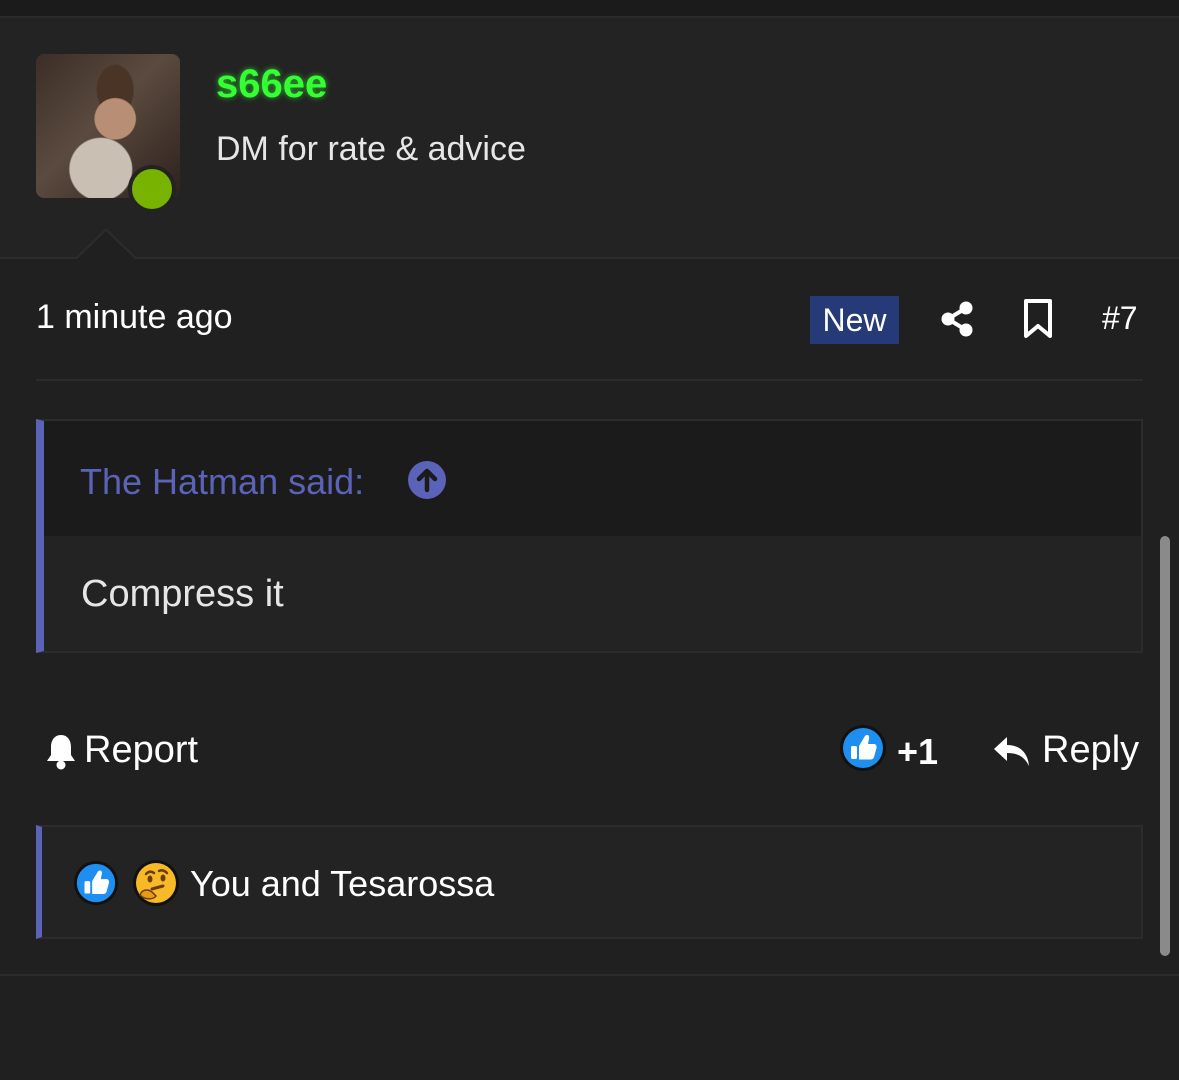 Image resolution: width=1179 pixels, height=1080 pixels. Describe the element at coordinates (371, 149) in the screenshot. I see `user-title: DM for rate & advice` at that location.